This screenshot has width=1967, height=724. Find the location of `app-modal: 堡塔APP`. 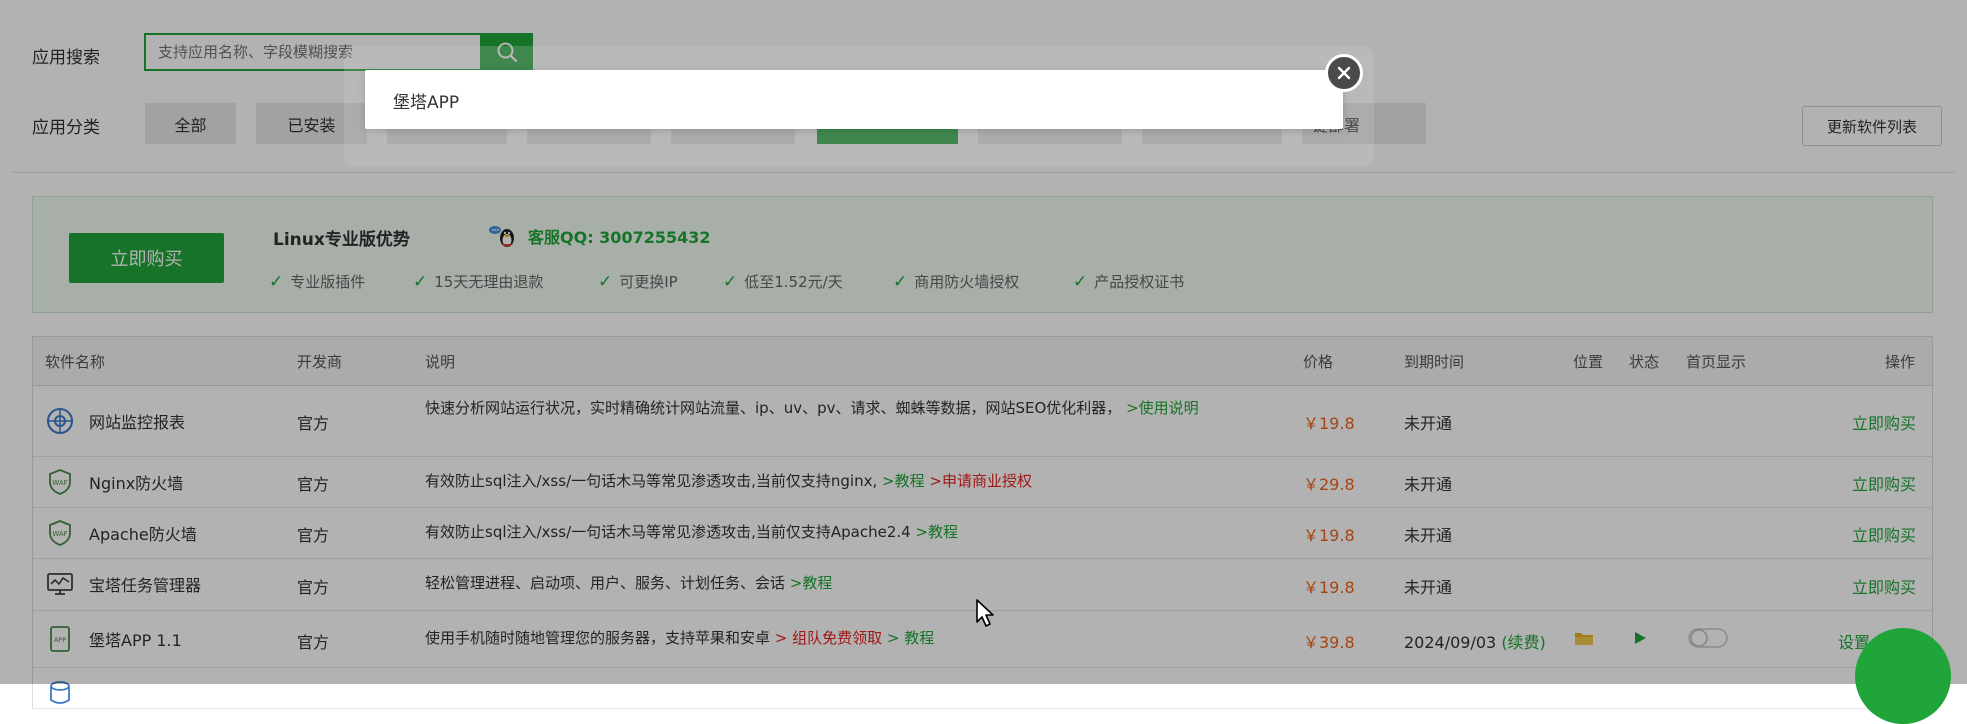

app-modal: 堡塔APP is located at coordinates (854, 99).